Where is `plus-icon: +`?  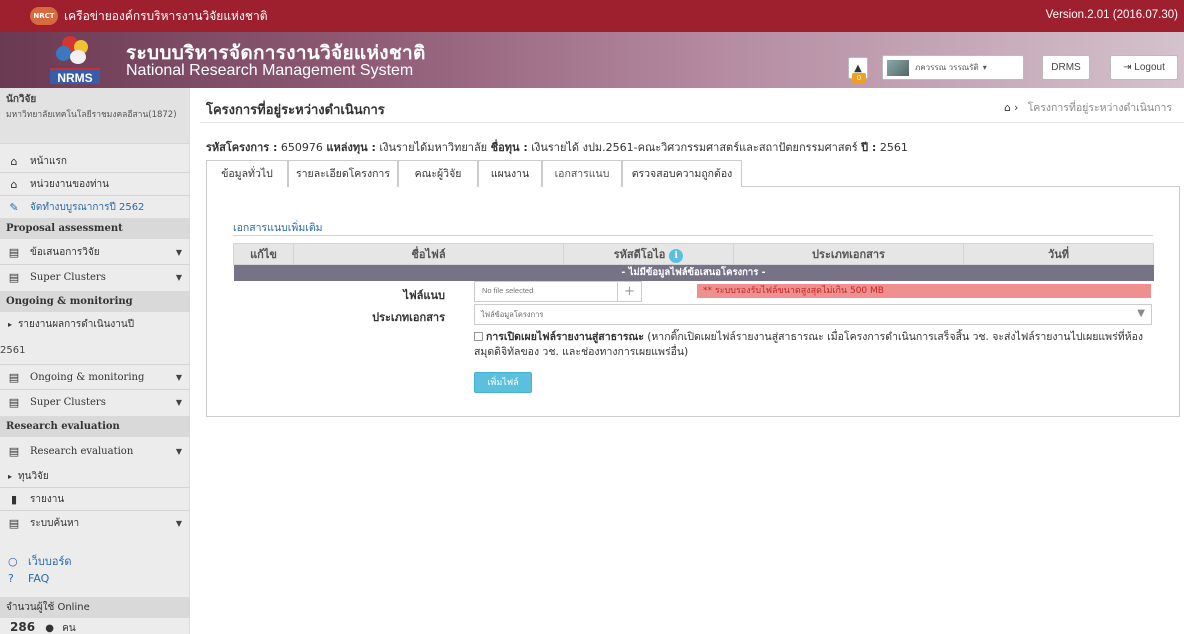 plus-icon: + is located at coordinates (629, 291).